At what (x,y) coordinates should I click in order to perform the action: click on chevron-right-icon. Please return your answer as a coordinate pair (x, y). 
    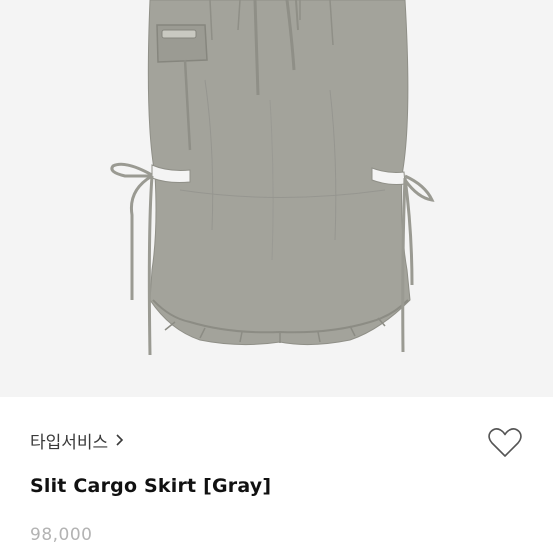
    Looking at the image, I should click on (120, 440).